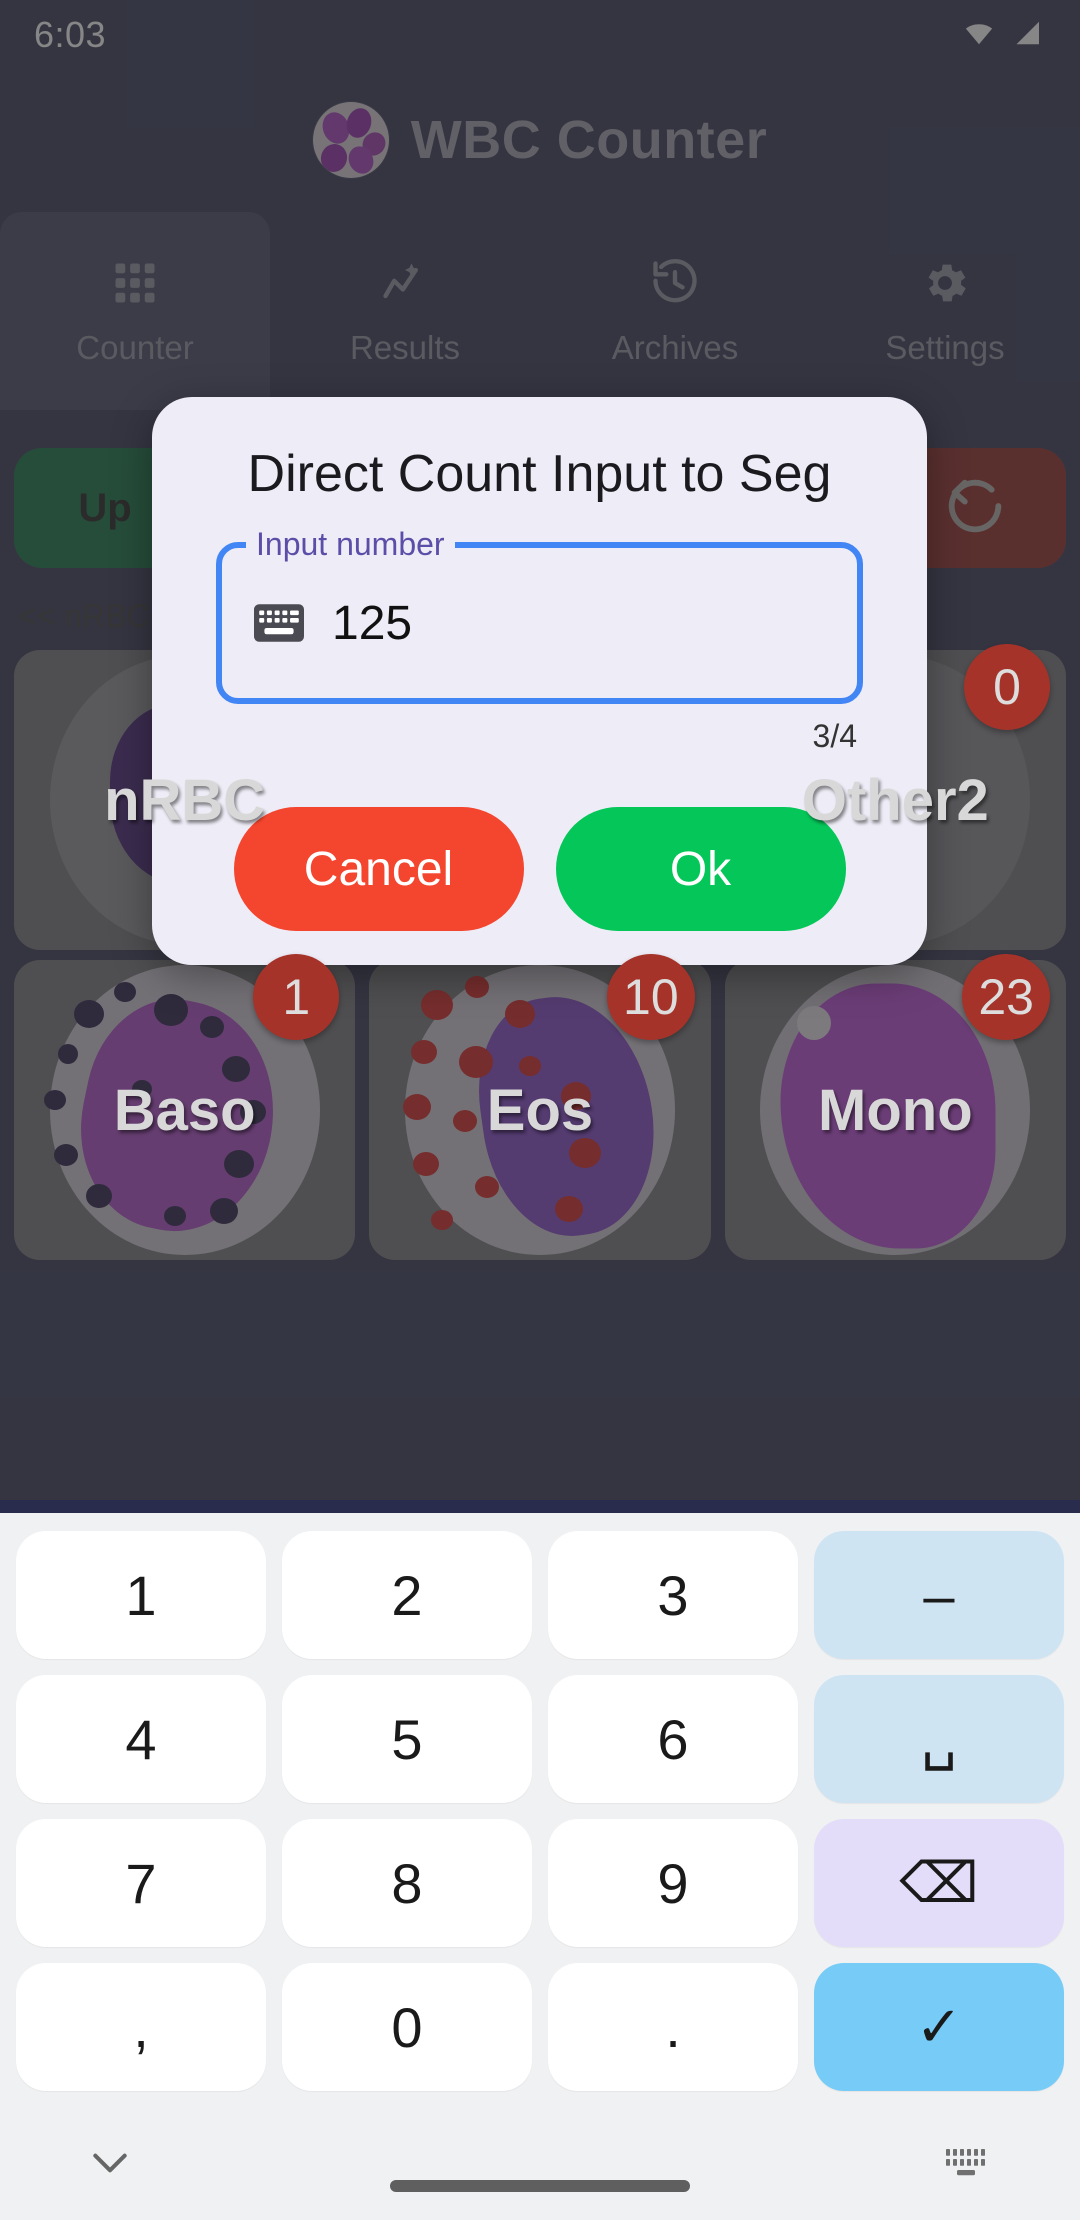 Image resolution: width=1080 pixels, height=2220 pixels. What do you see at coordinates (895, 800) in the screenshot?
I see `cell-label: Other2` at bounding box center [895, 800].